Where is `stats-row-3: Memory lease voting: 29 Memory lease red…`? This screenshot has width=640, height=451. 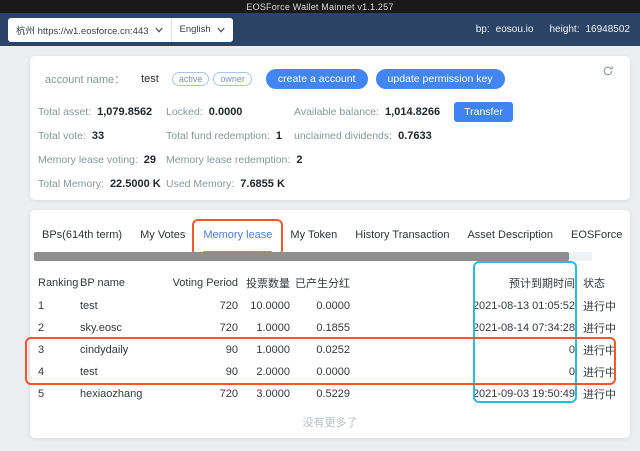
stats-row-3: Memory lease voting: 29 Memory lease red… is located at coordinates (330, 160).